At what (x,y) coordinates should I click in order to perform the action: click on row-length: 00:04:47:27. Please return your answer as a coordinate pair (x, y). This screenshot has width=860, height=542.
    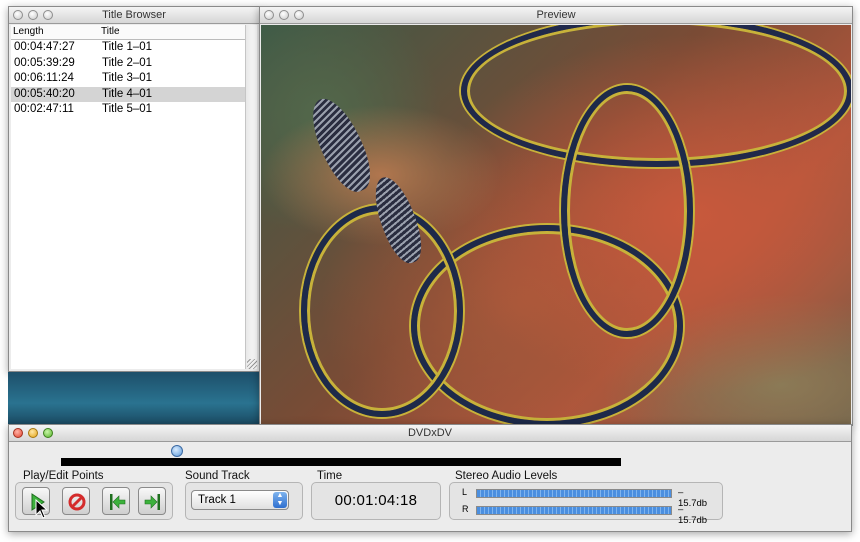
    Looking at the image, I should click on (44, 47).